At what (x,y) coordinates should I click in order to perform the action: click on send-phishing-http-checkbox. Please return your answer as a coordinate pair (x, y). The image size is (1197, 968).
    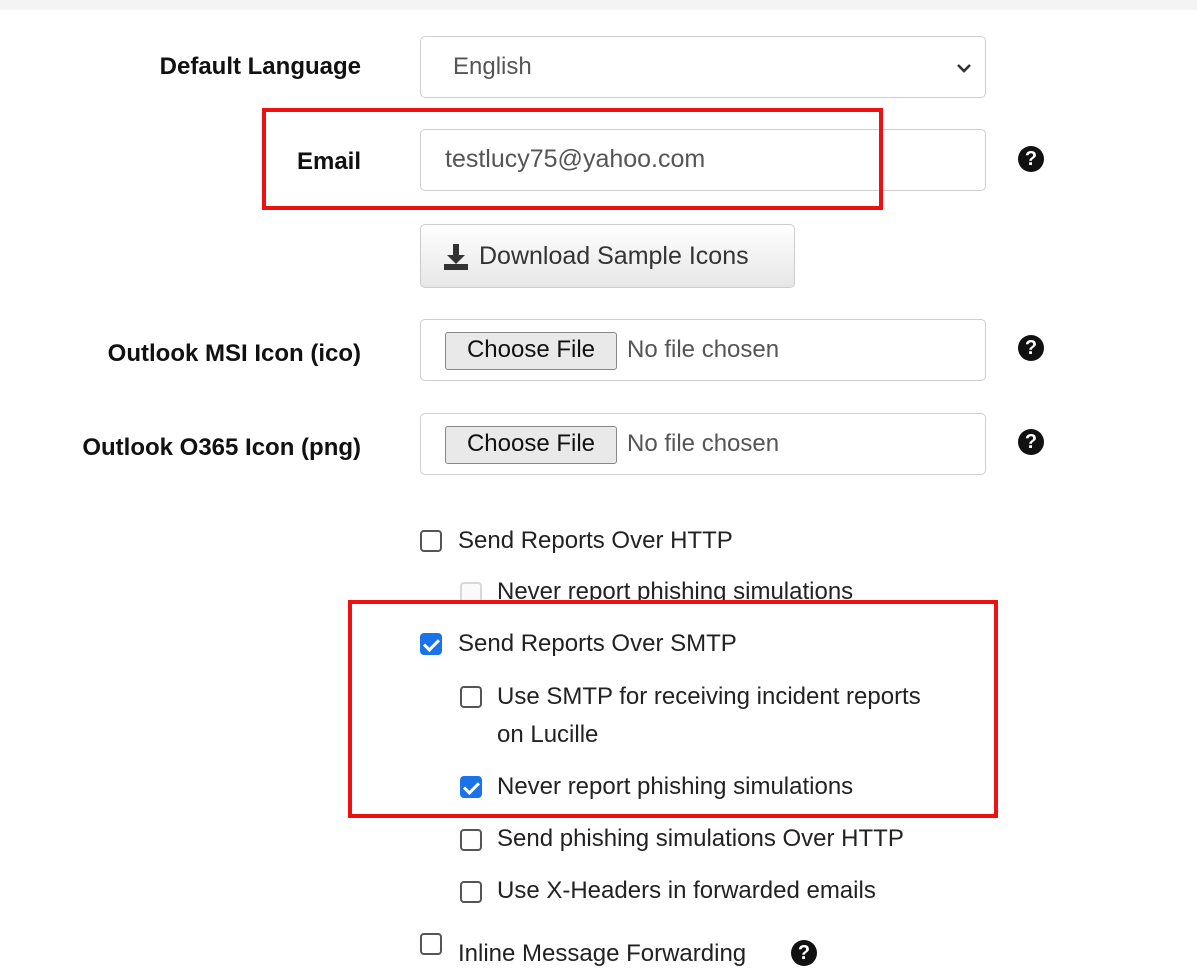
    Looking at the image, I should click on (471, 840).